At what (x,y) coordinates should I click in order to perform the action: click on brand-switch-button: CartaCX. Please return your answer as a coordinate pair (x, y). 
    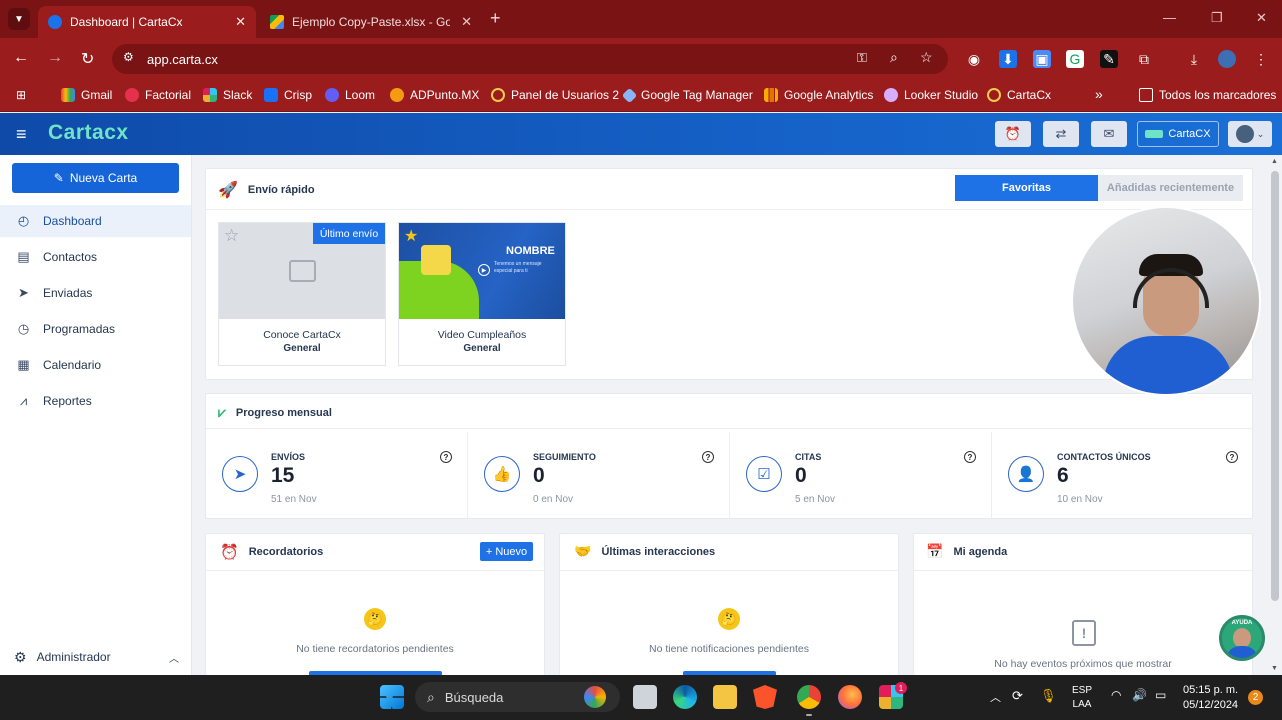
    Looking at the image, I should click on (1178, 134).